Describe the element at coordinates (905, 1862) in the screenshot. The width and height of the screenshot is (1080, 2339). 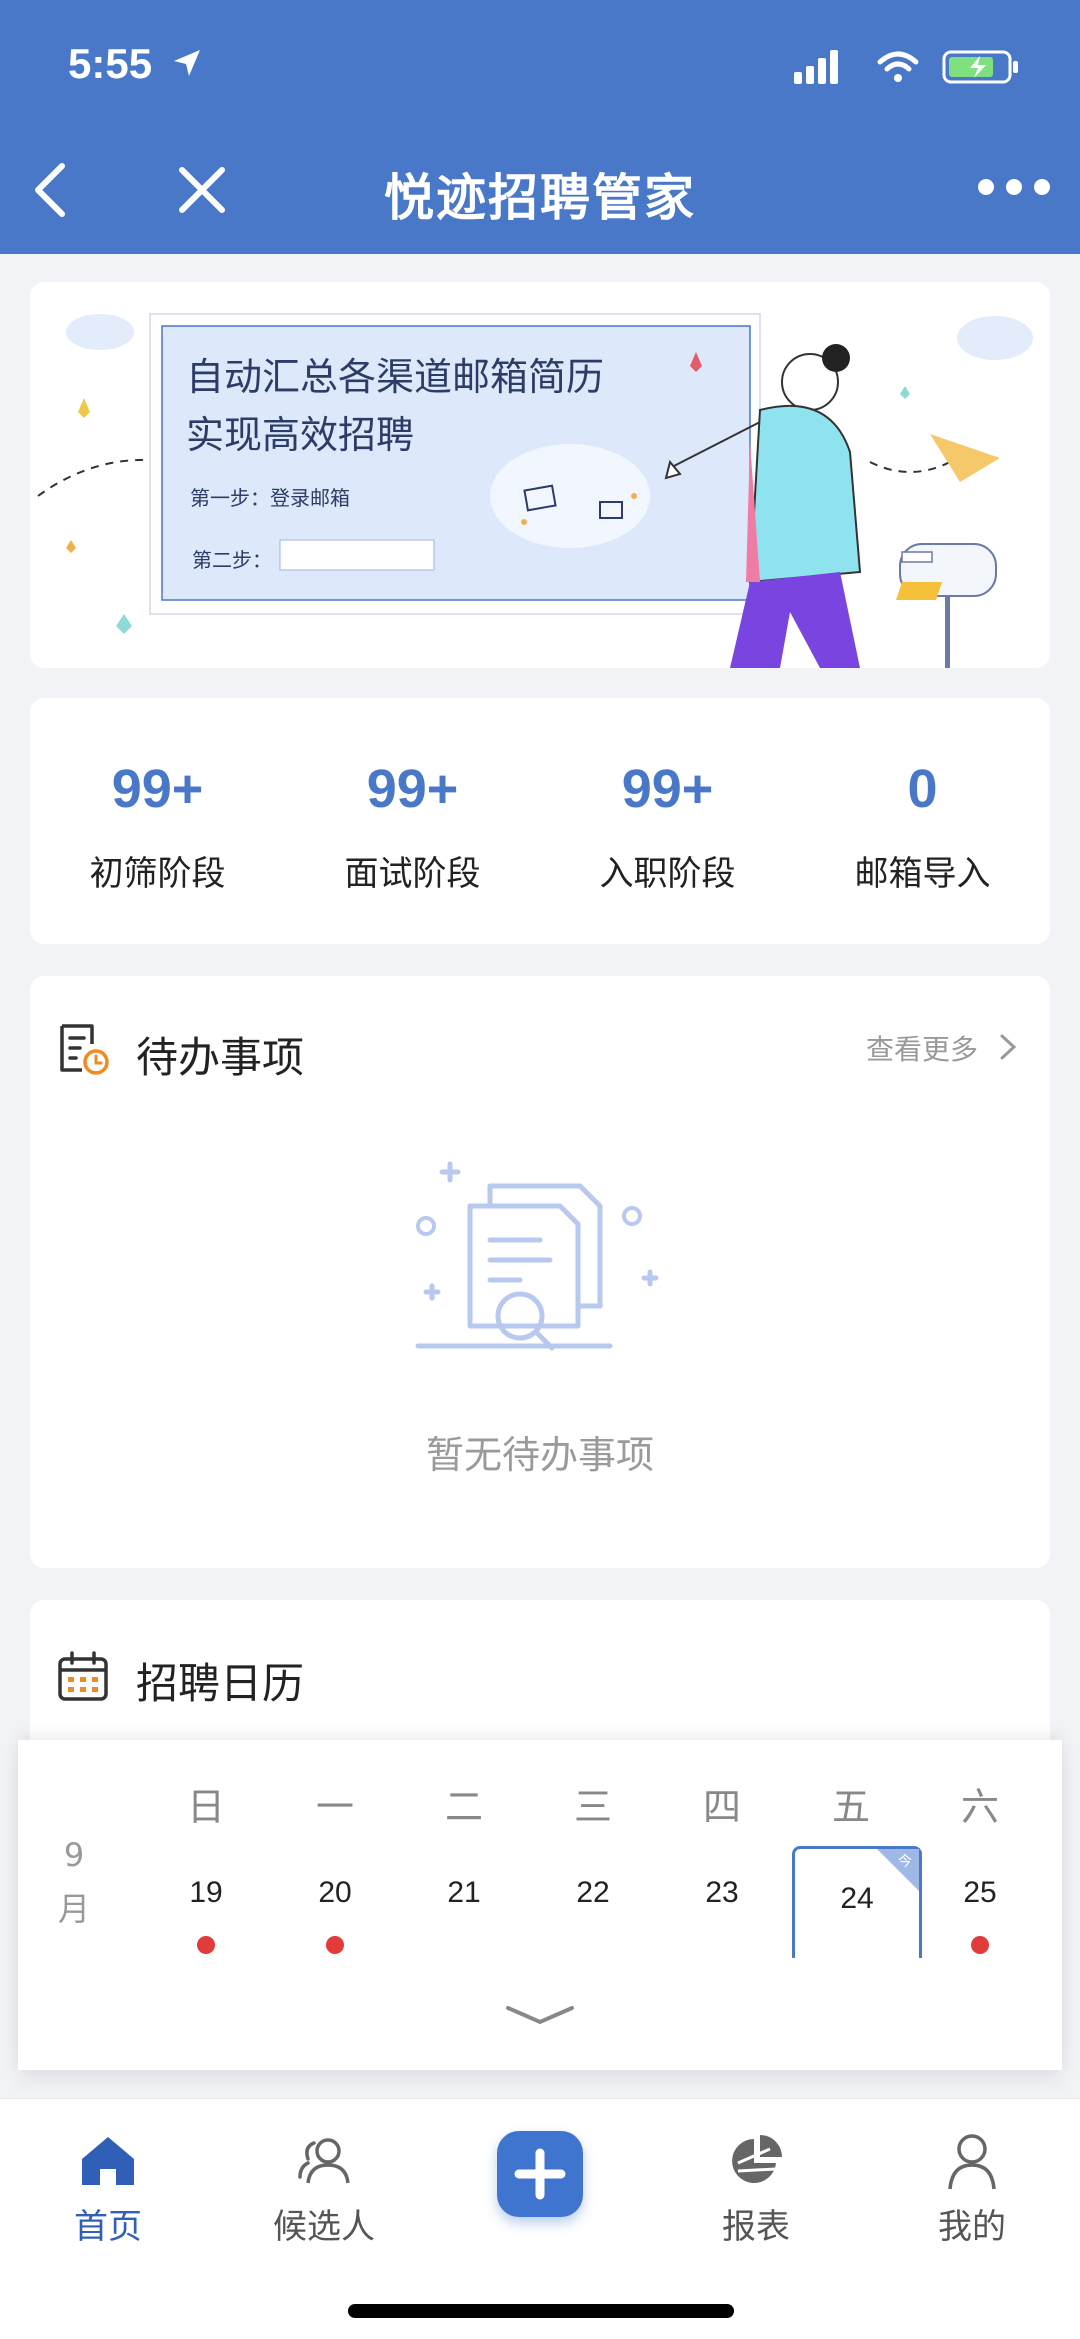
I see `today-tag-text: 今` at that location.